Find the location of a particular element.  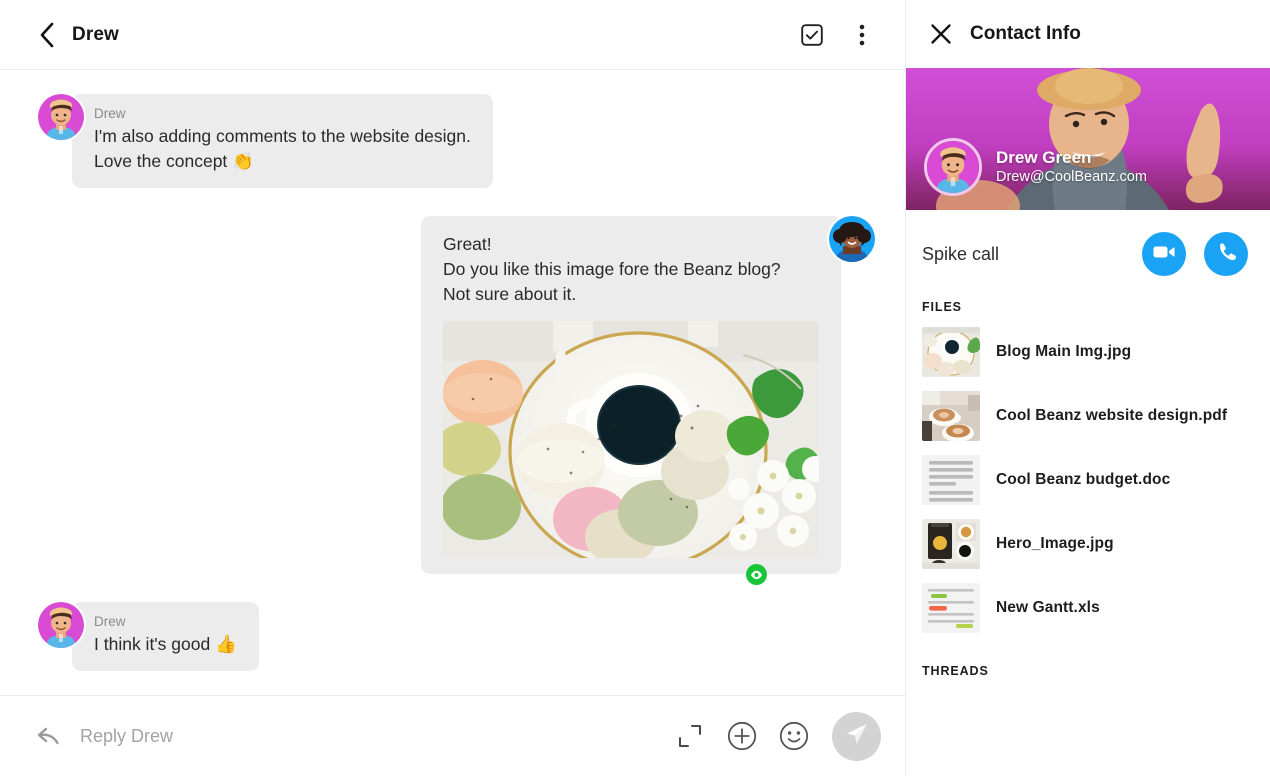

file-thumbnail-photo-two-lattes is located at coordinates (951, 416).